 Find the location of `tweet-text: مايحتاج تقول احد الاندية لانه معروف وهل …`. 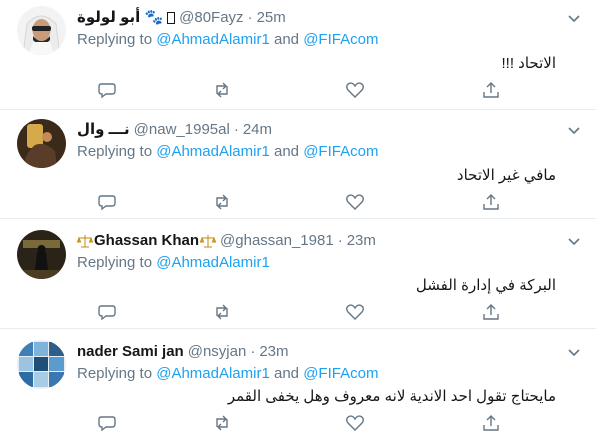

tweet-text: مايحتاج تقول احد الاندية لانه معروف وهل … is located at coordinates (391, 396).